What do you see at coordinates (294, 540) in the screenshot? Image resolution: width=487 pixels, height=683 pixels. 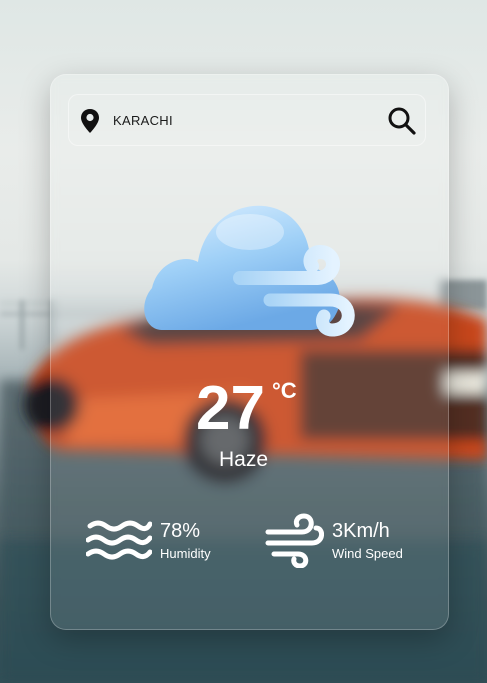 I see `wind-icon` at bounding box center [294, 540].